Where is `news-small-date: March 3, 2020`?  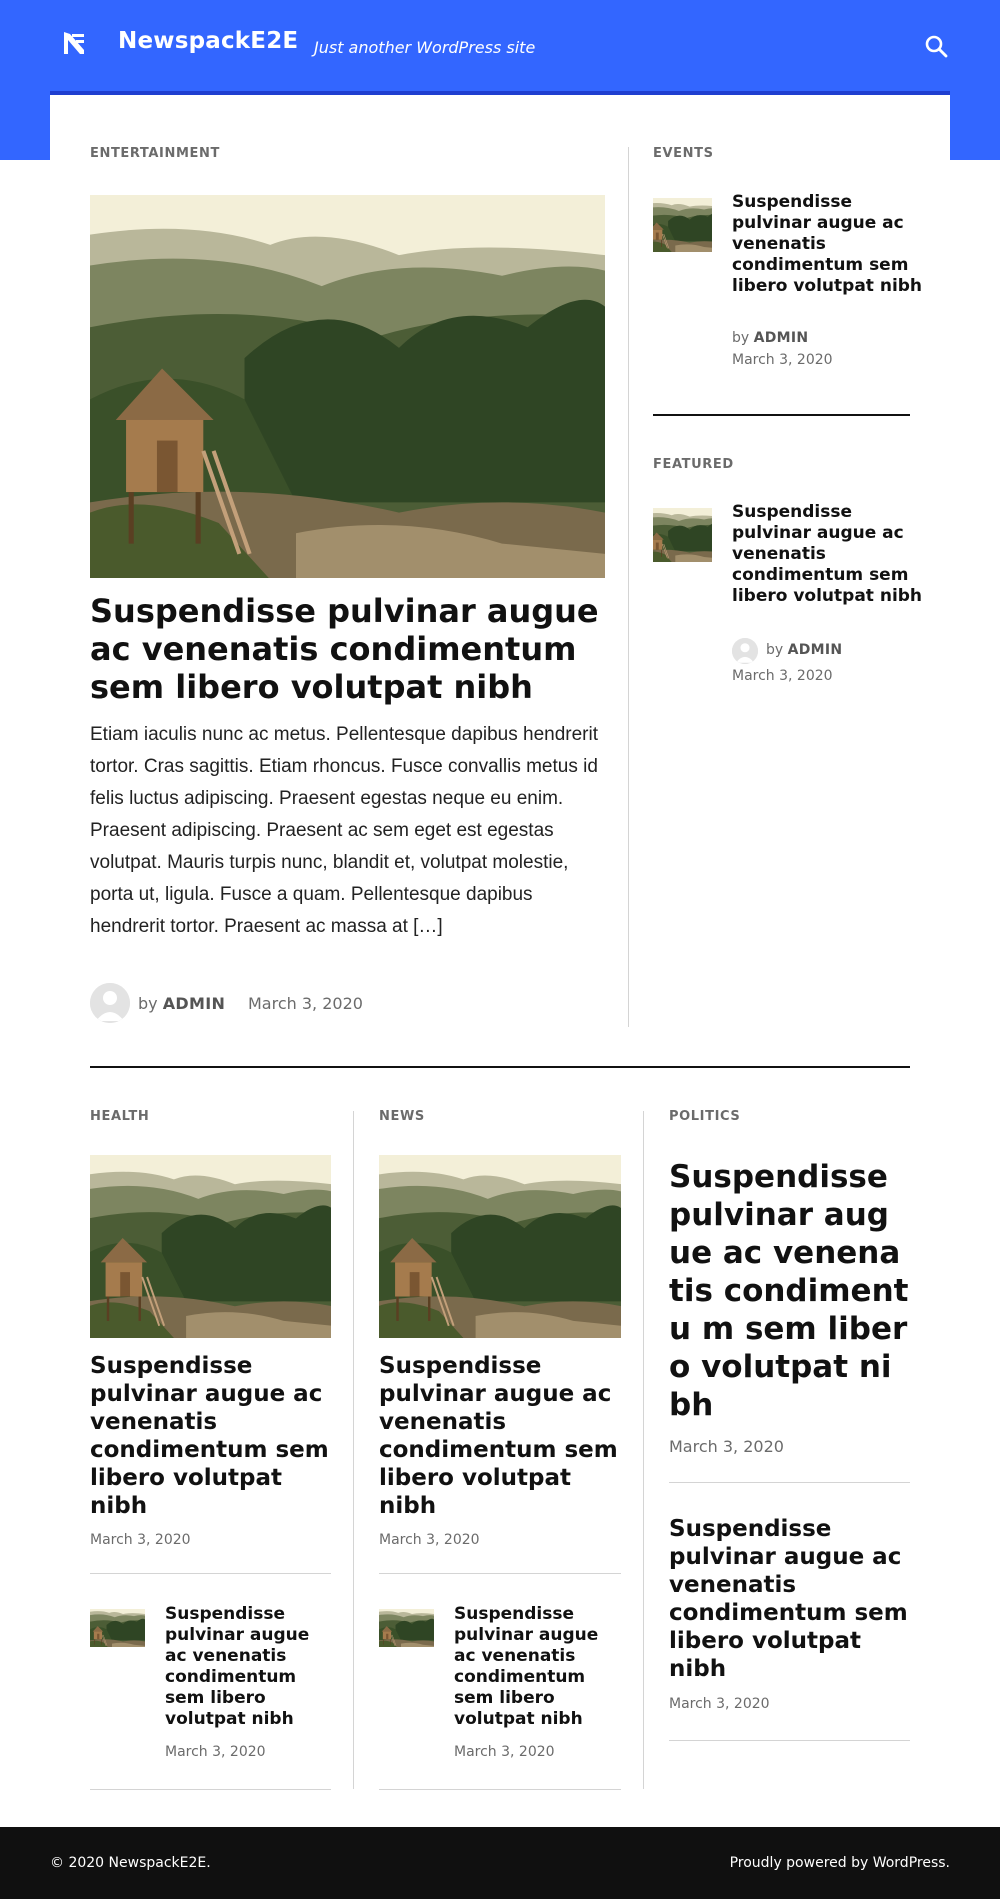 news-small-date: March 3, 2020 is located at coordinates (504, 1752).